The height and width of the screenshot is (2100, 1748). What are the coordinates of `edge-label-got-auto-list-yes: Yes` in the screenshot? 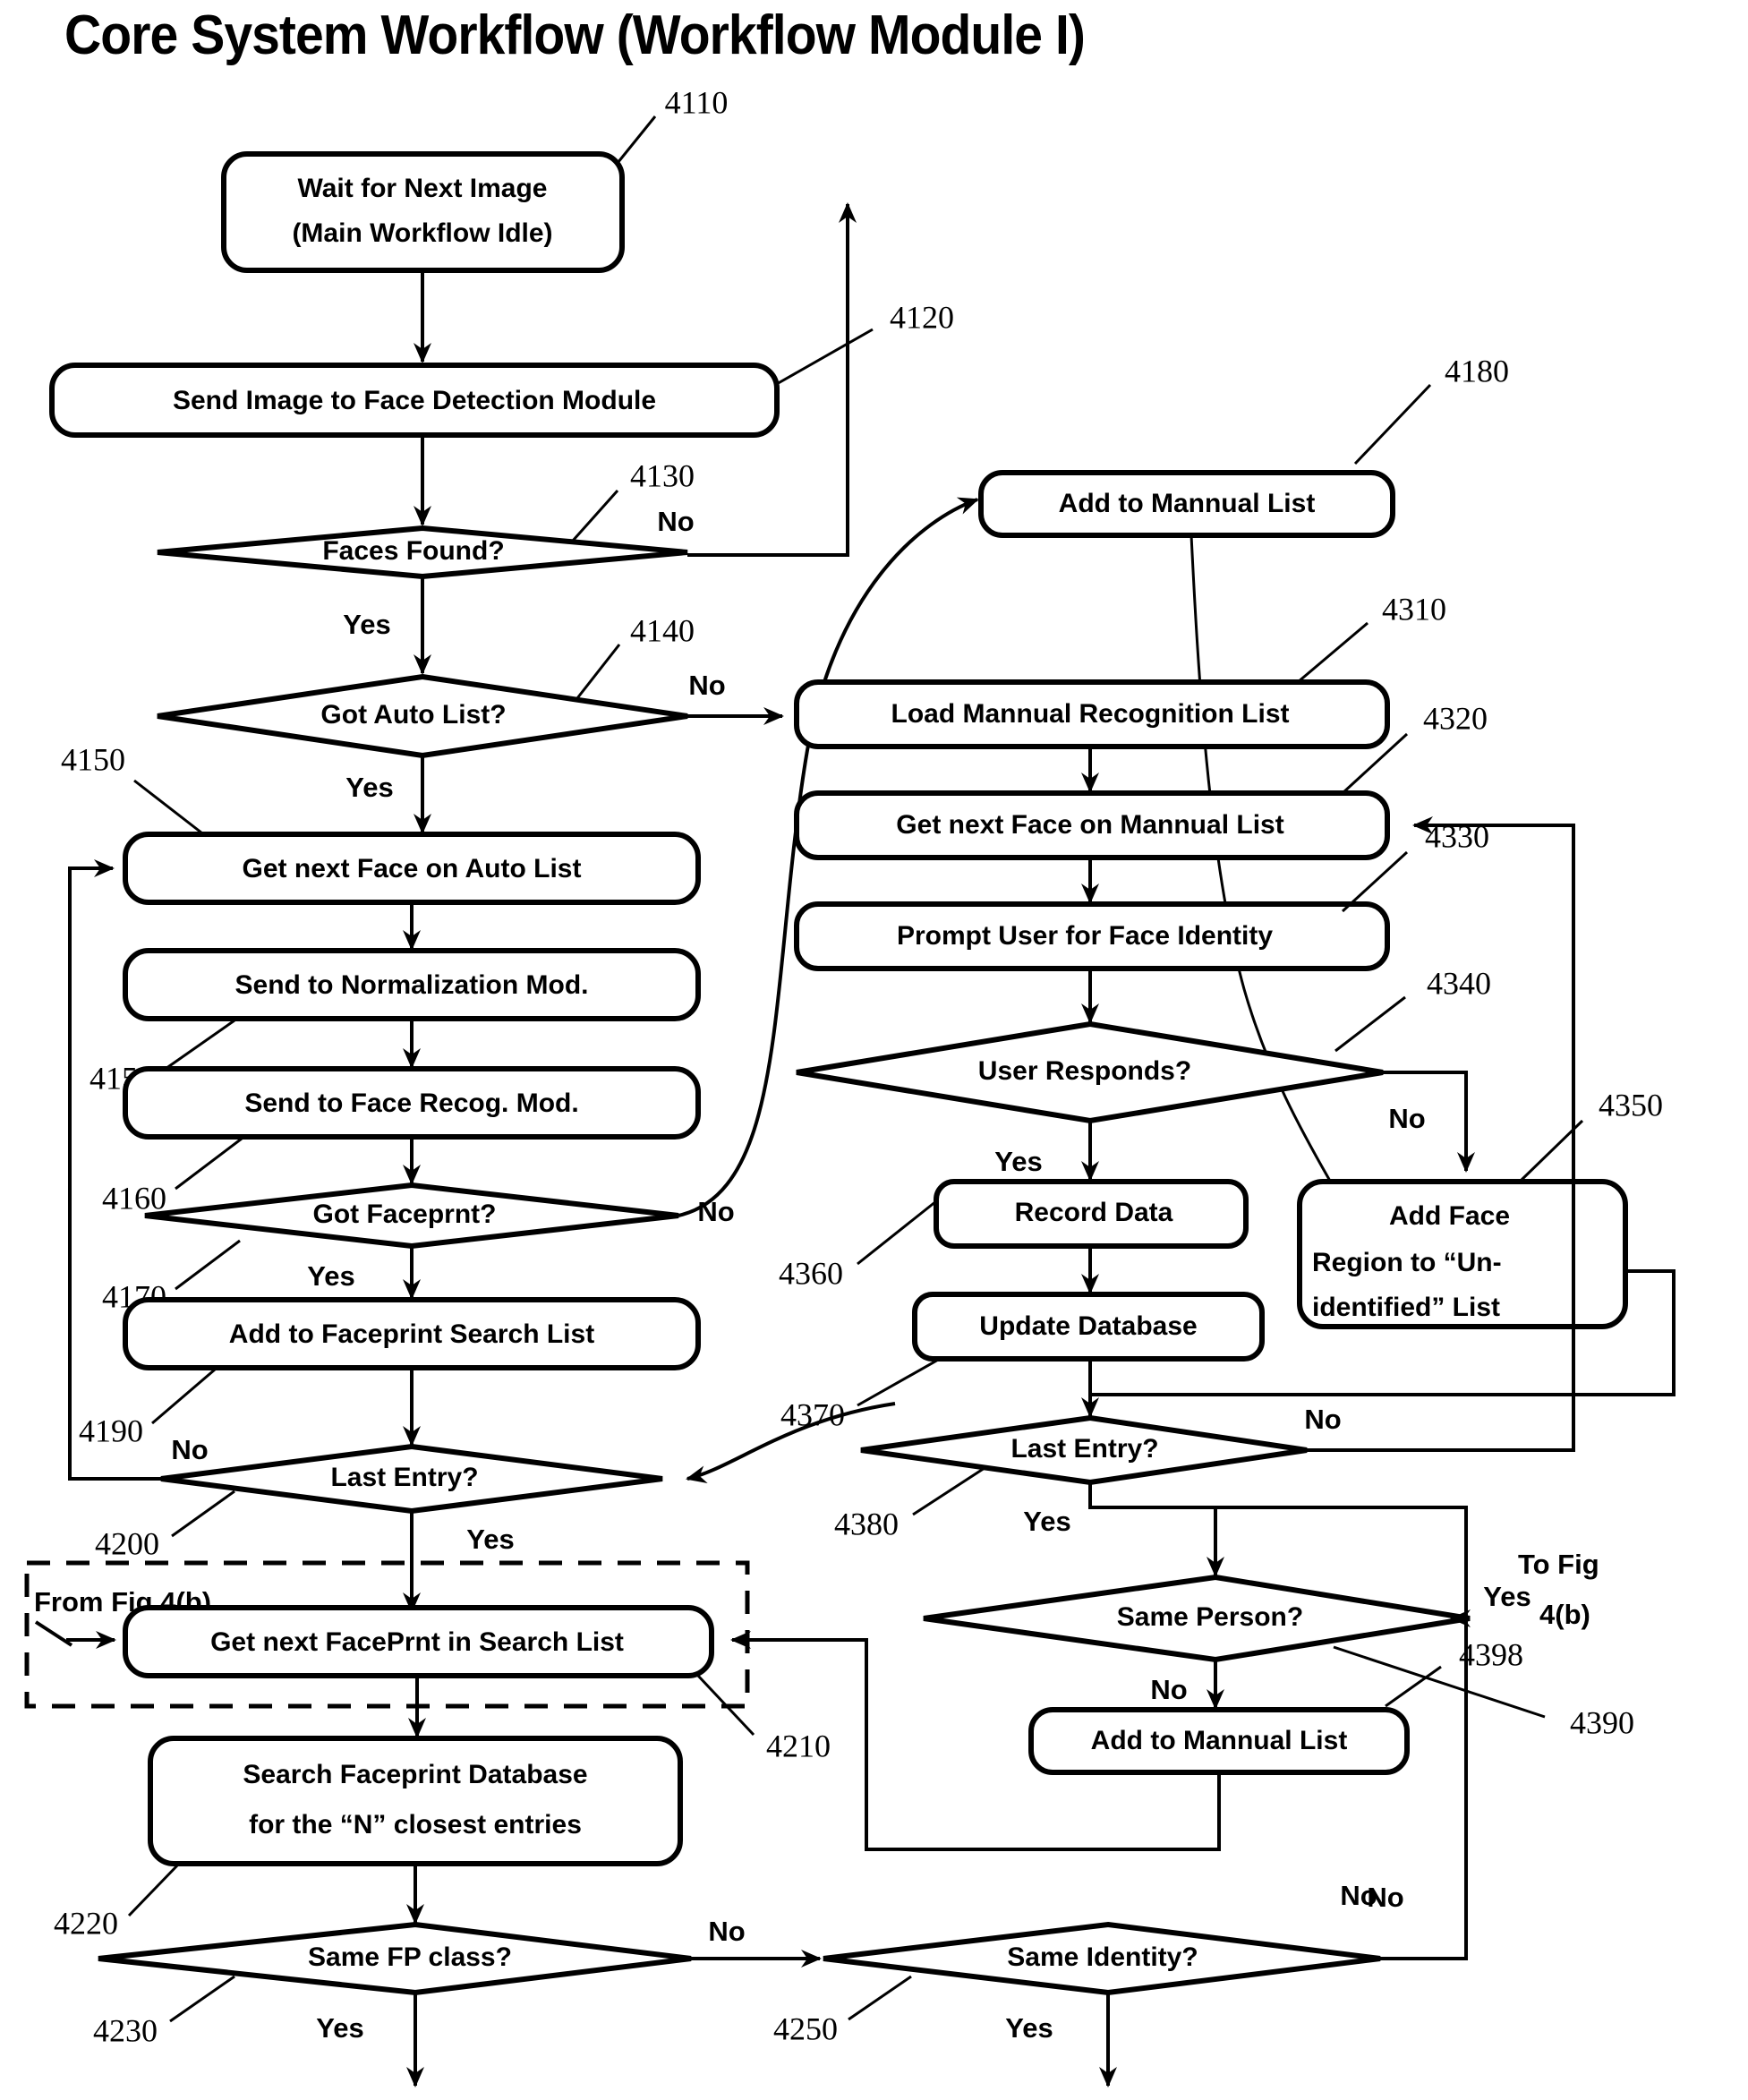 It's located at (369, 788).